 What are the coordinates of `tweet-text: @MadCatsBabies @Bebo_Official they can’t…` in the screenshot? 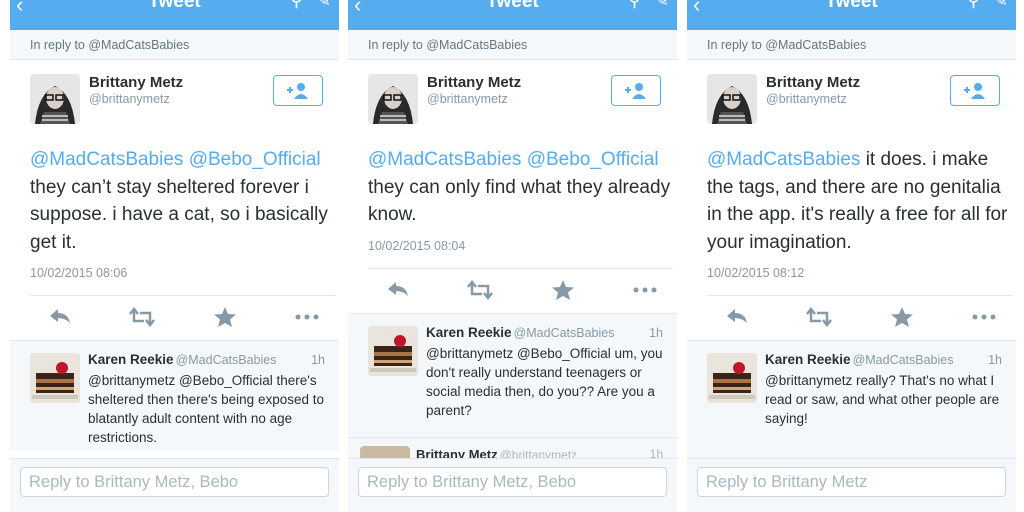 It's located at (182, 201).